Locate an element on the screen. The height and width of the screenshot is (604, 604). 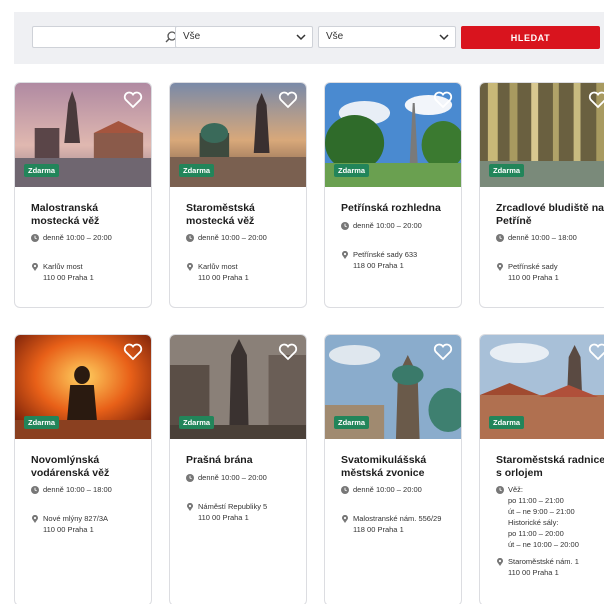
address-line-1: Petřínské sady is located at coordinates (533, 266).